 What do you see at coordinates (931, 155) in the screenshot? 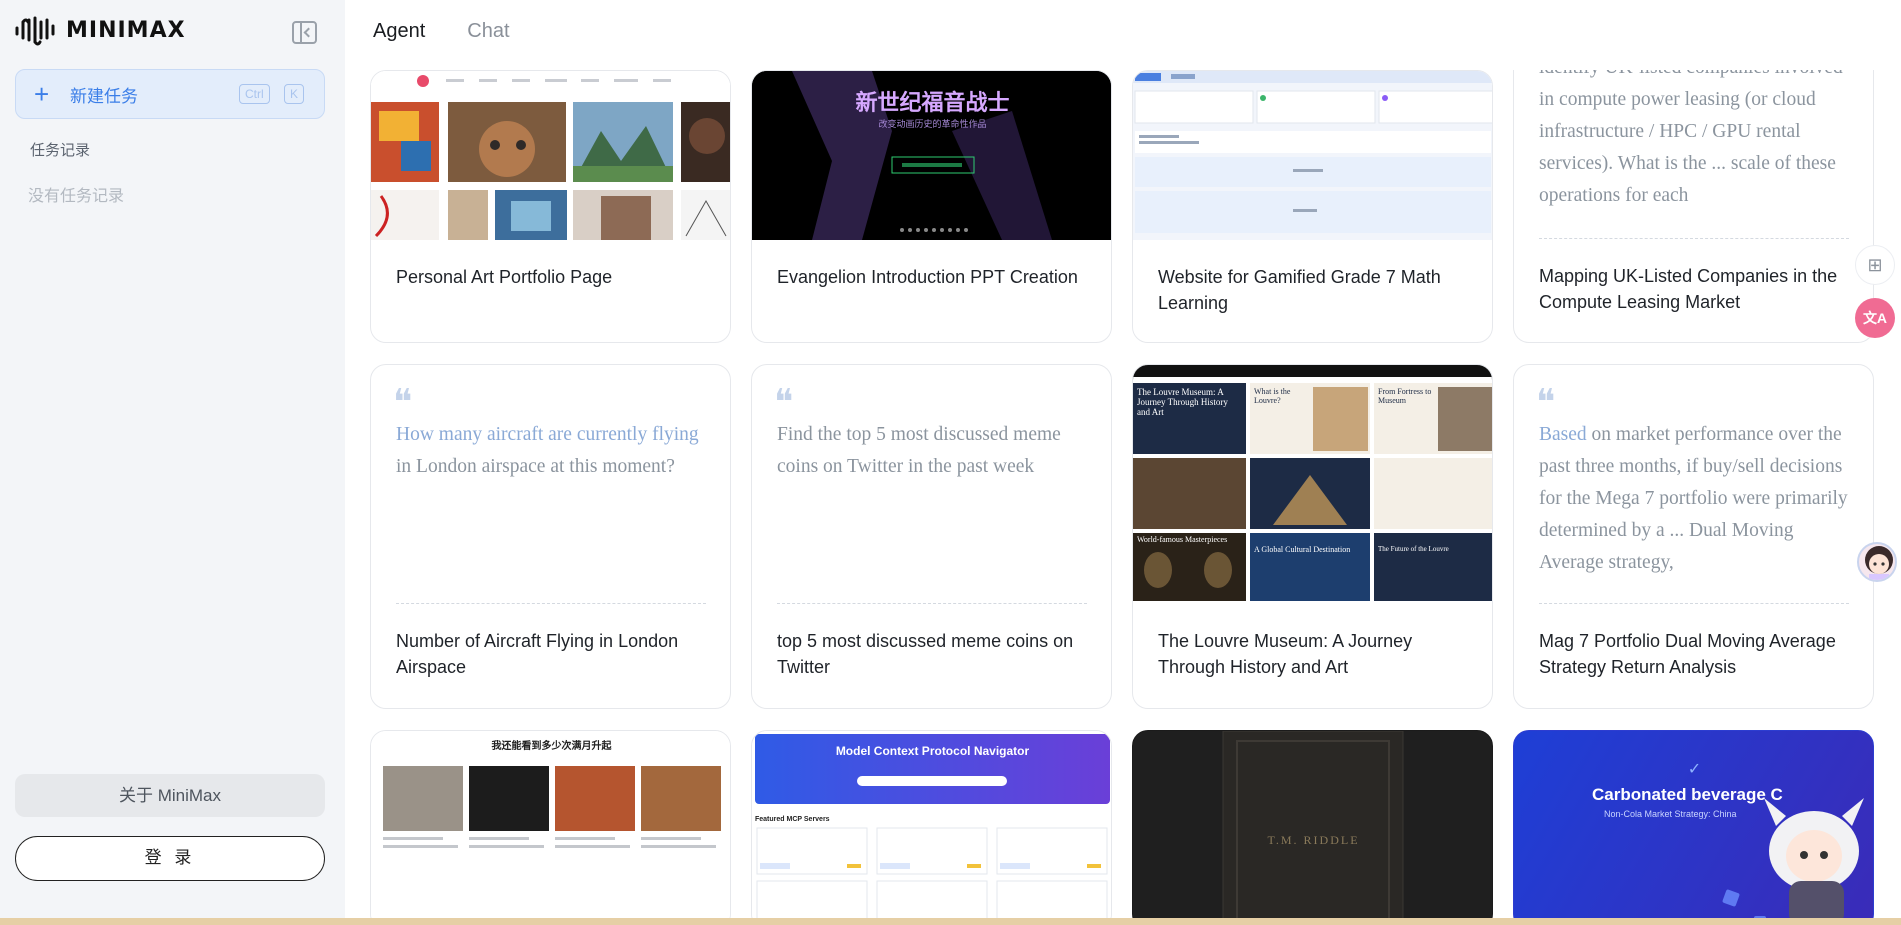
I see `card-thumbnail: 新世纪福音战士 改变动画历史的革命性作品` at bounding box center [931, 155].